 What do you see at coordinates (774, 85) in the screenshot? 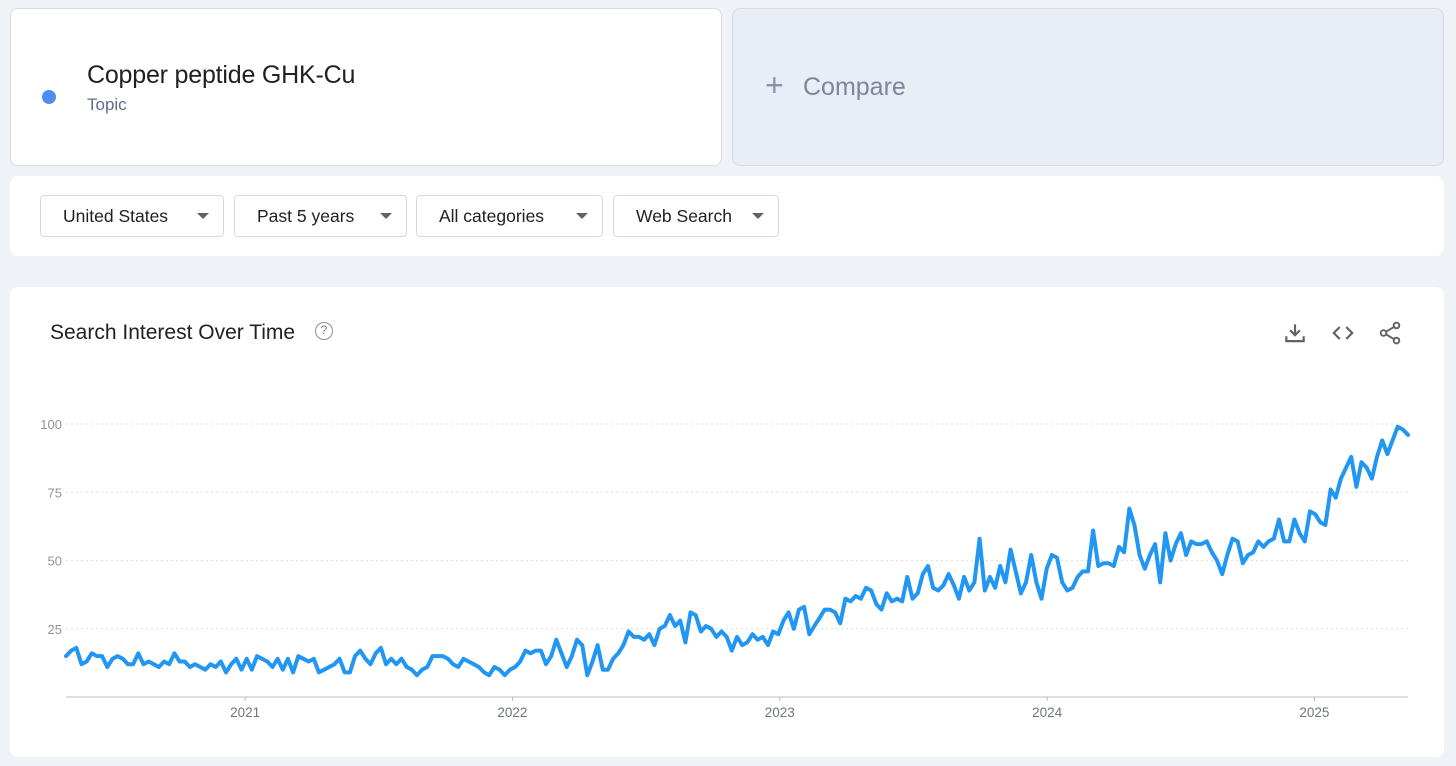
I see `plus-icon: +` at bounding box center [774, 85].